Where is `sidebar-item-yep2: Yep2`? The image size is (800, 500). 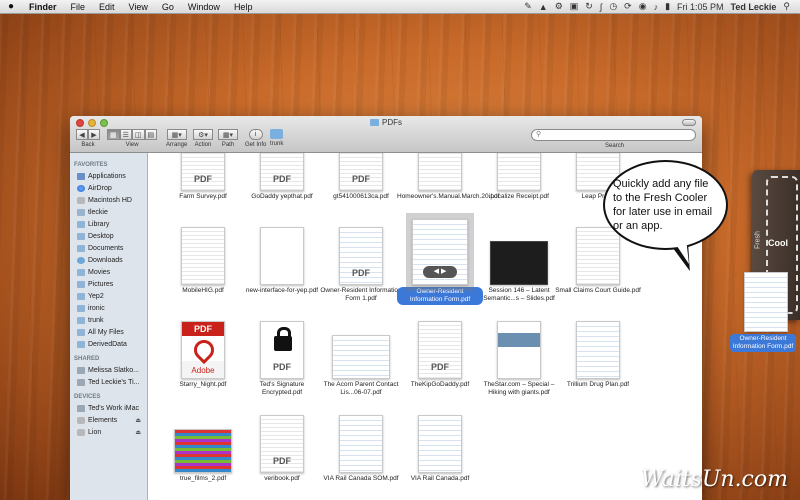 sidebar-item-yep2: Yep2 is located at coordinates (108, 296).